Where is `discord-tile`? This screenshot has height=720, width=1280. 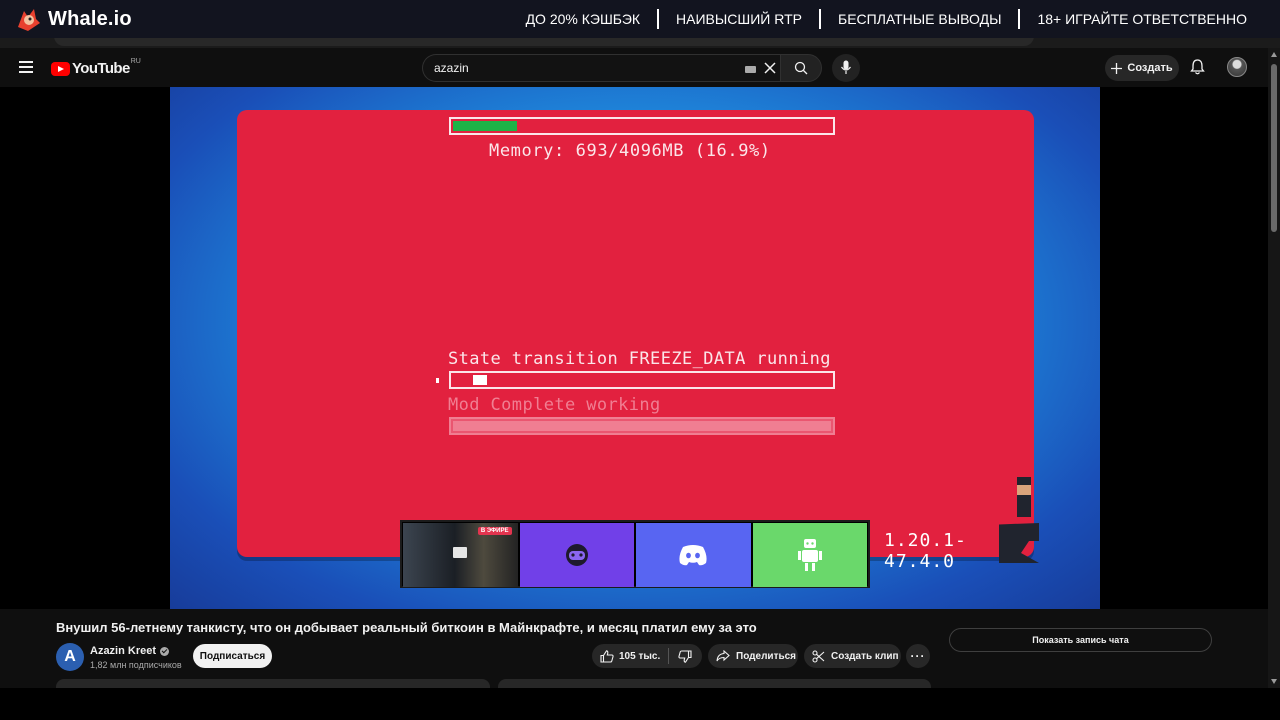 discord-tile is located at coordinates (693, 555).